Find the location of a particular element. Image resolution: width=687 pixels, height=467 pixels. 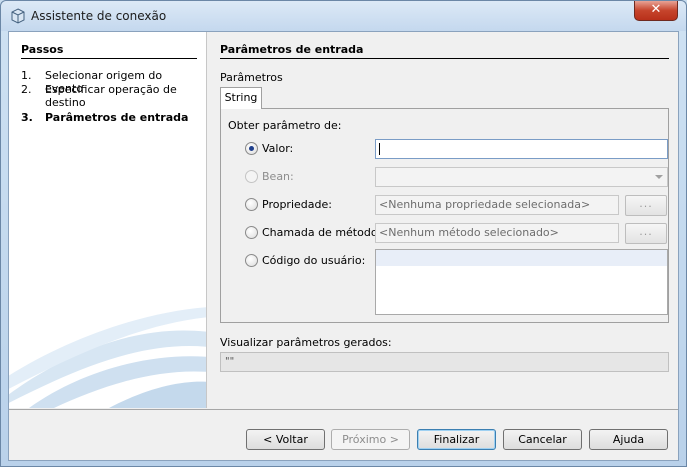

section-title: Parâmetros de entrada is located at coordinates (292, 49).